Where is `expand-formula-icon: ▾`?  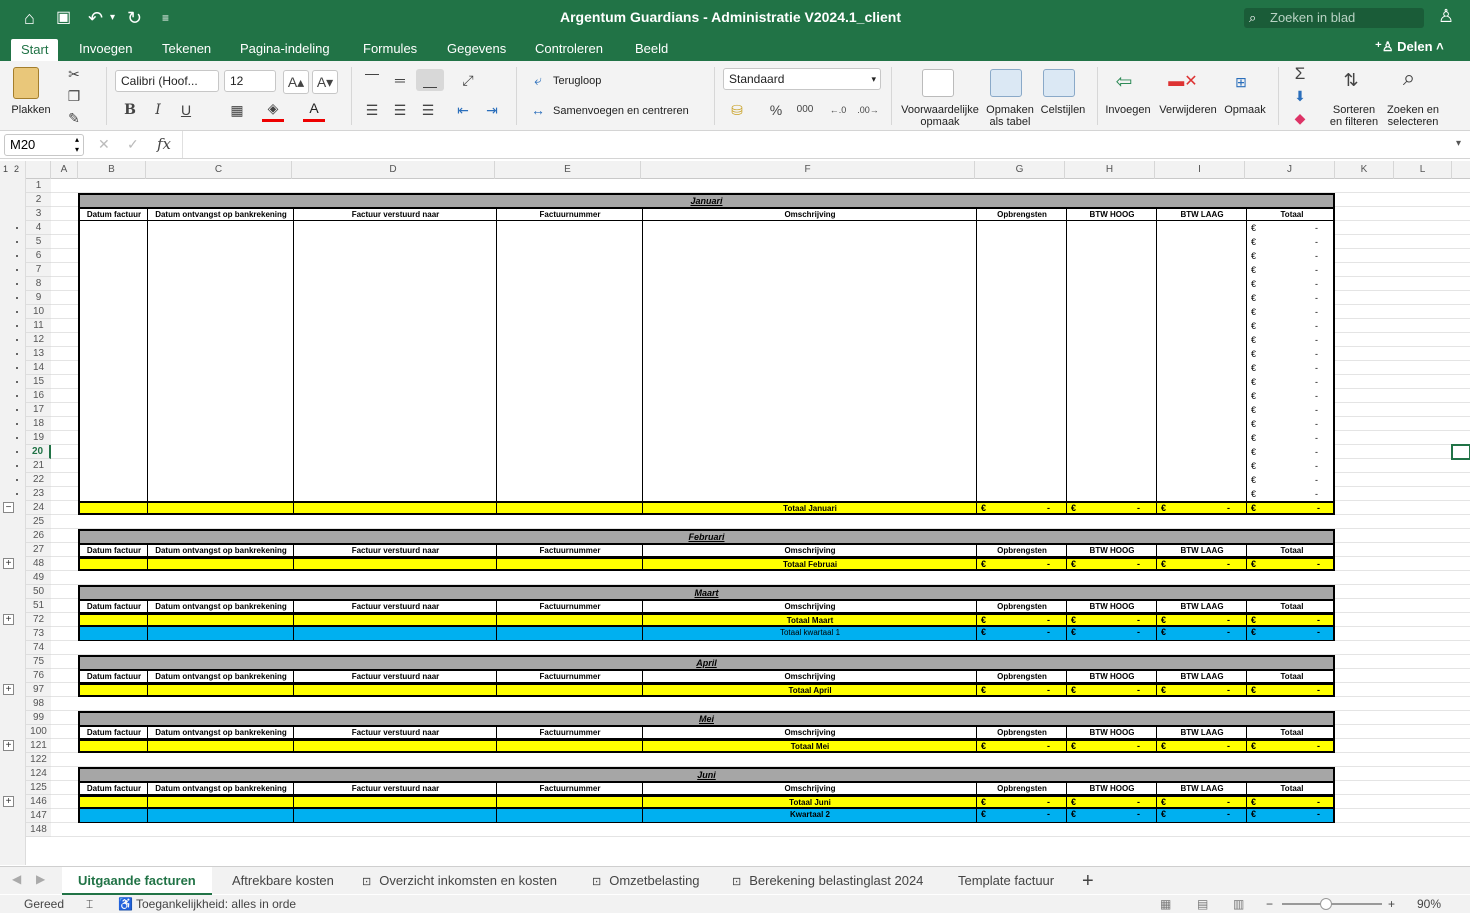 expand-formula-icon: ▾ is located at coordinates (1458, 143).